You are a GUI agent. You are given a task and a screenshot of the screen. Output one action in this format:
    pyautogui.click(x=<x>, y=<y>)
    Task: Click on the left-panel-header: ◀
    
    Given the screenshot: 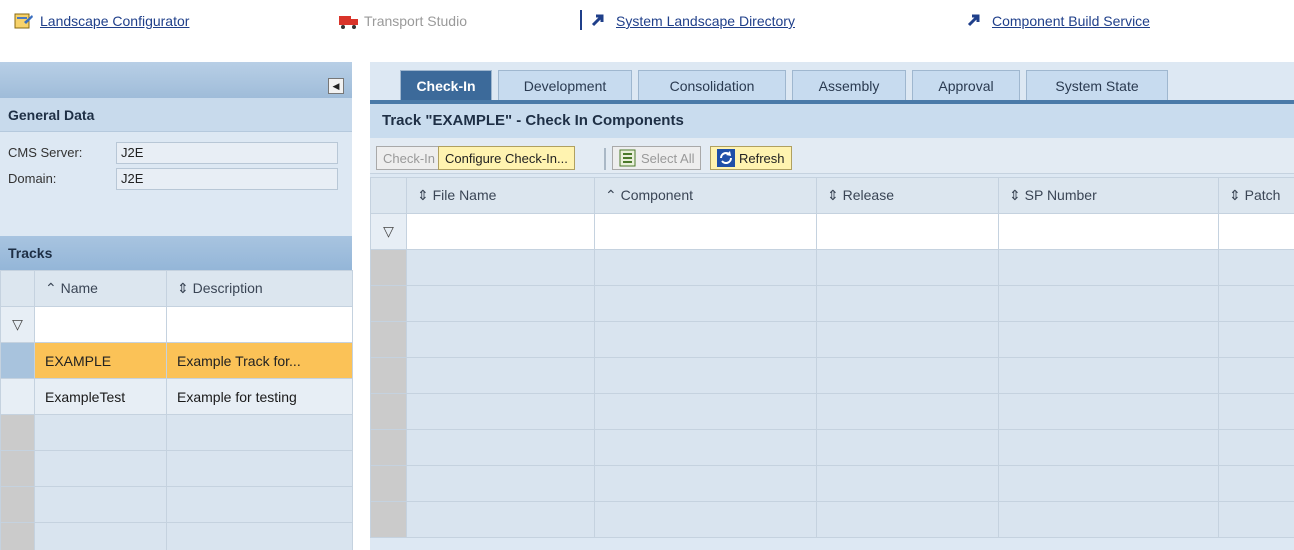 What is the action you would take?
    pyautogui.click(x=176, y=80)
    